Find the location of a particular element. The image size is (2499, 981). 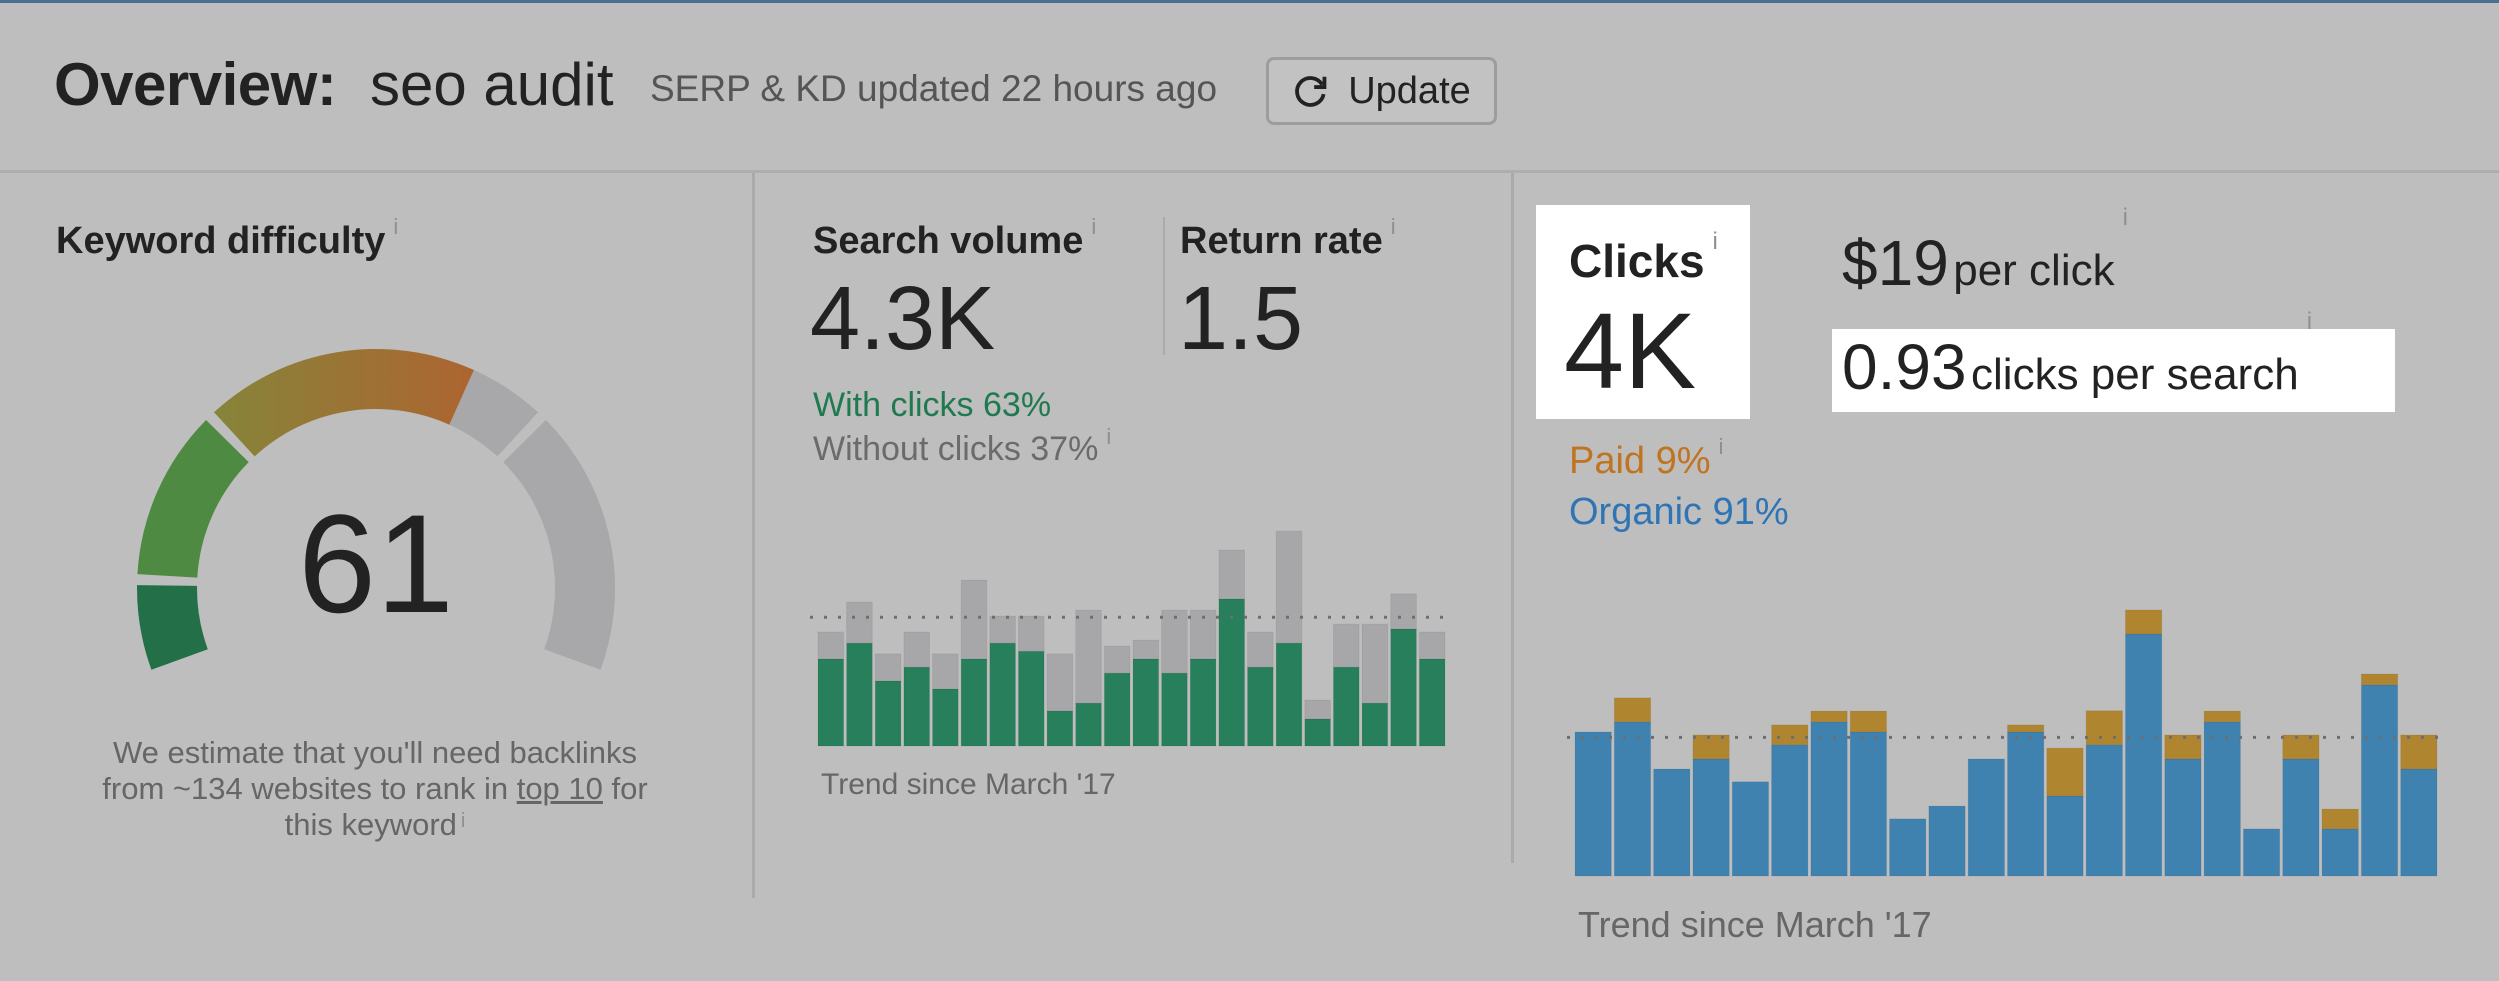

top-10-link: top 10 is located at coordinates (560, 788).